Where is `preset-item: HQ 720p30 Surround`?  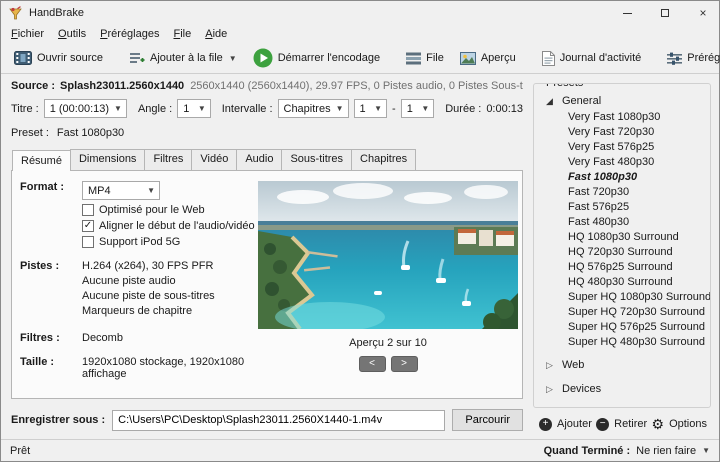
preset-item: HQ 720p30 Surround is located at coordinates (622, 252).